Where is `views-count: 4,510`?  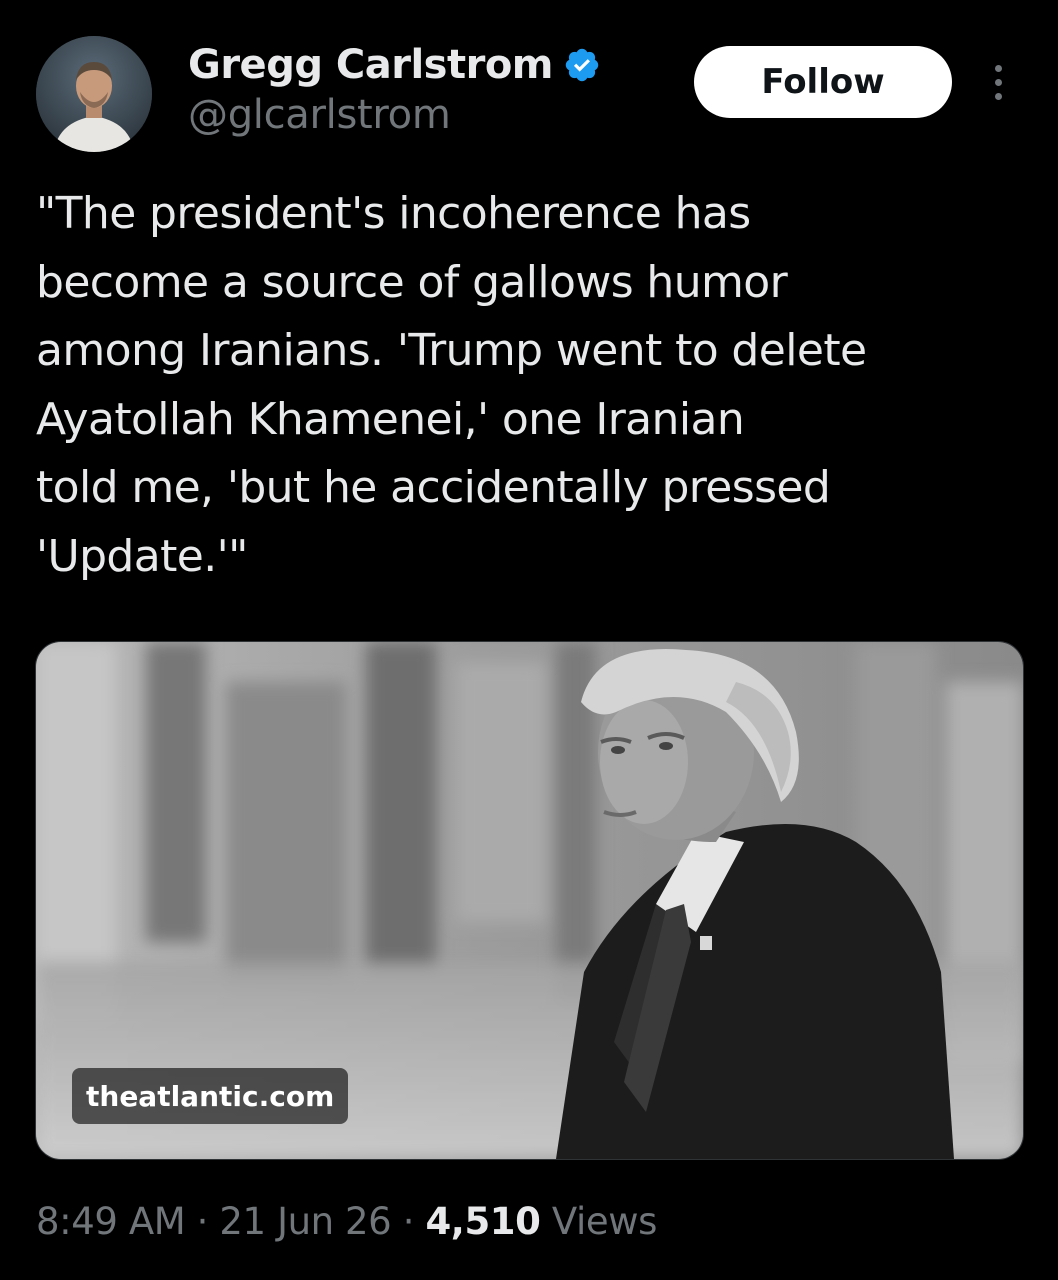
views-count: 4,510 is located at coordinates (482, 1221).